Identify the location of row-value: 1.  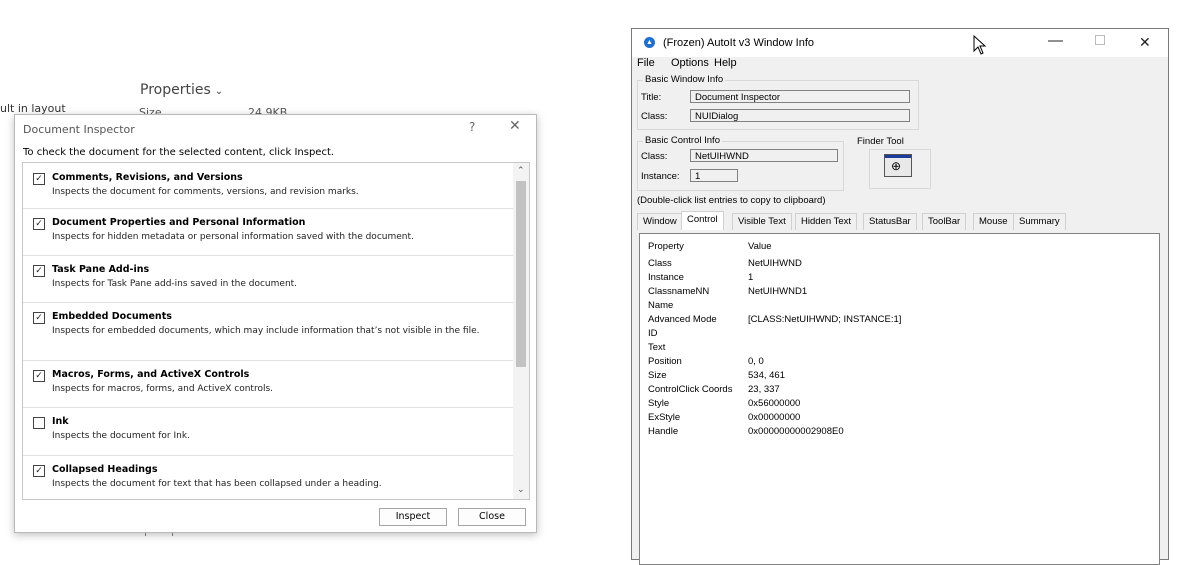
(750, 277).